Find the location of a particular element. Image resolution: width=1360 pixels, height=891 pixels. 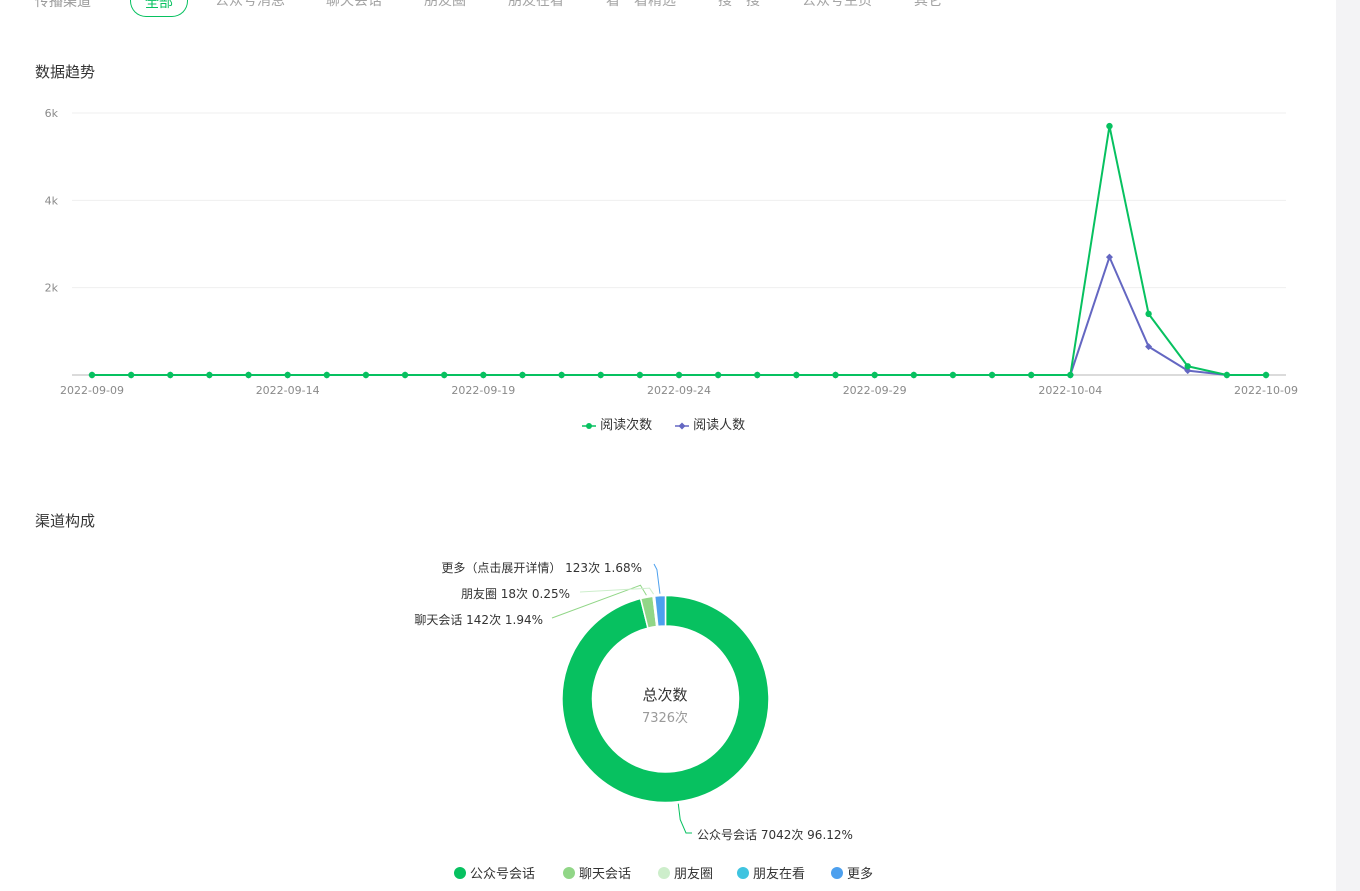

slice-label-moments: 朋友圈 18次 0.25% is located at coordinates (515, 594).